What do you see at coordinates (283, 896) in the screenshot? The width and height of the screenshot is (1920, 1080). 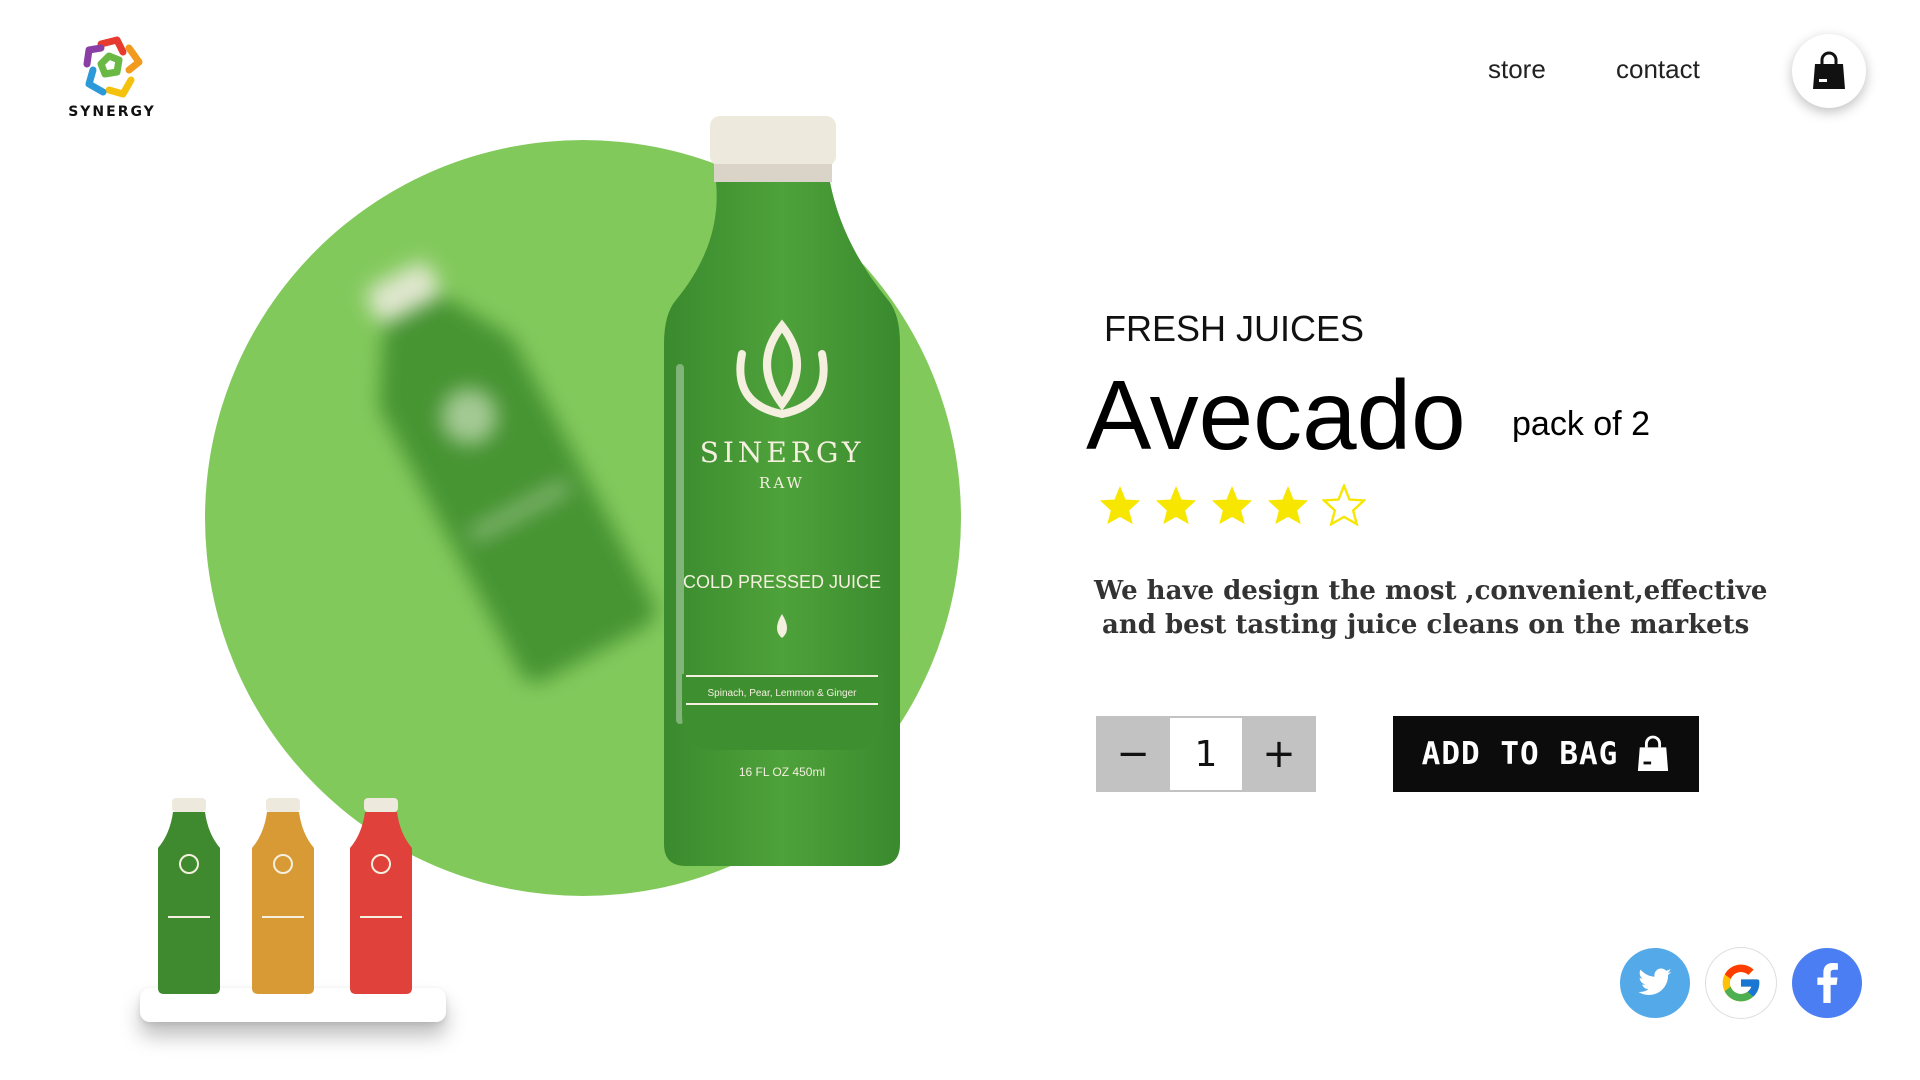 I see `thumbnail-orange-bottle` at bounding box center [283, 896].